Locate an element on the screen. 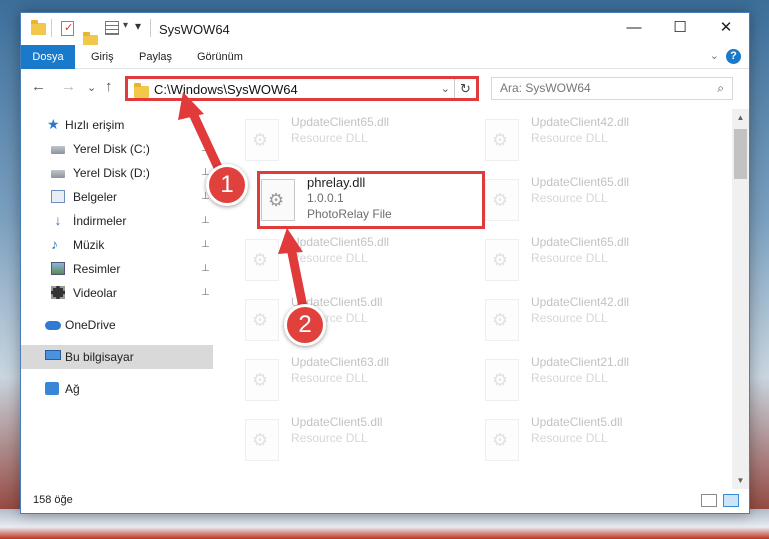 This screenshot has height=539, width=769. callout-step-2: 2 is located at coordinates (305, 325).